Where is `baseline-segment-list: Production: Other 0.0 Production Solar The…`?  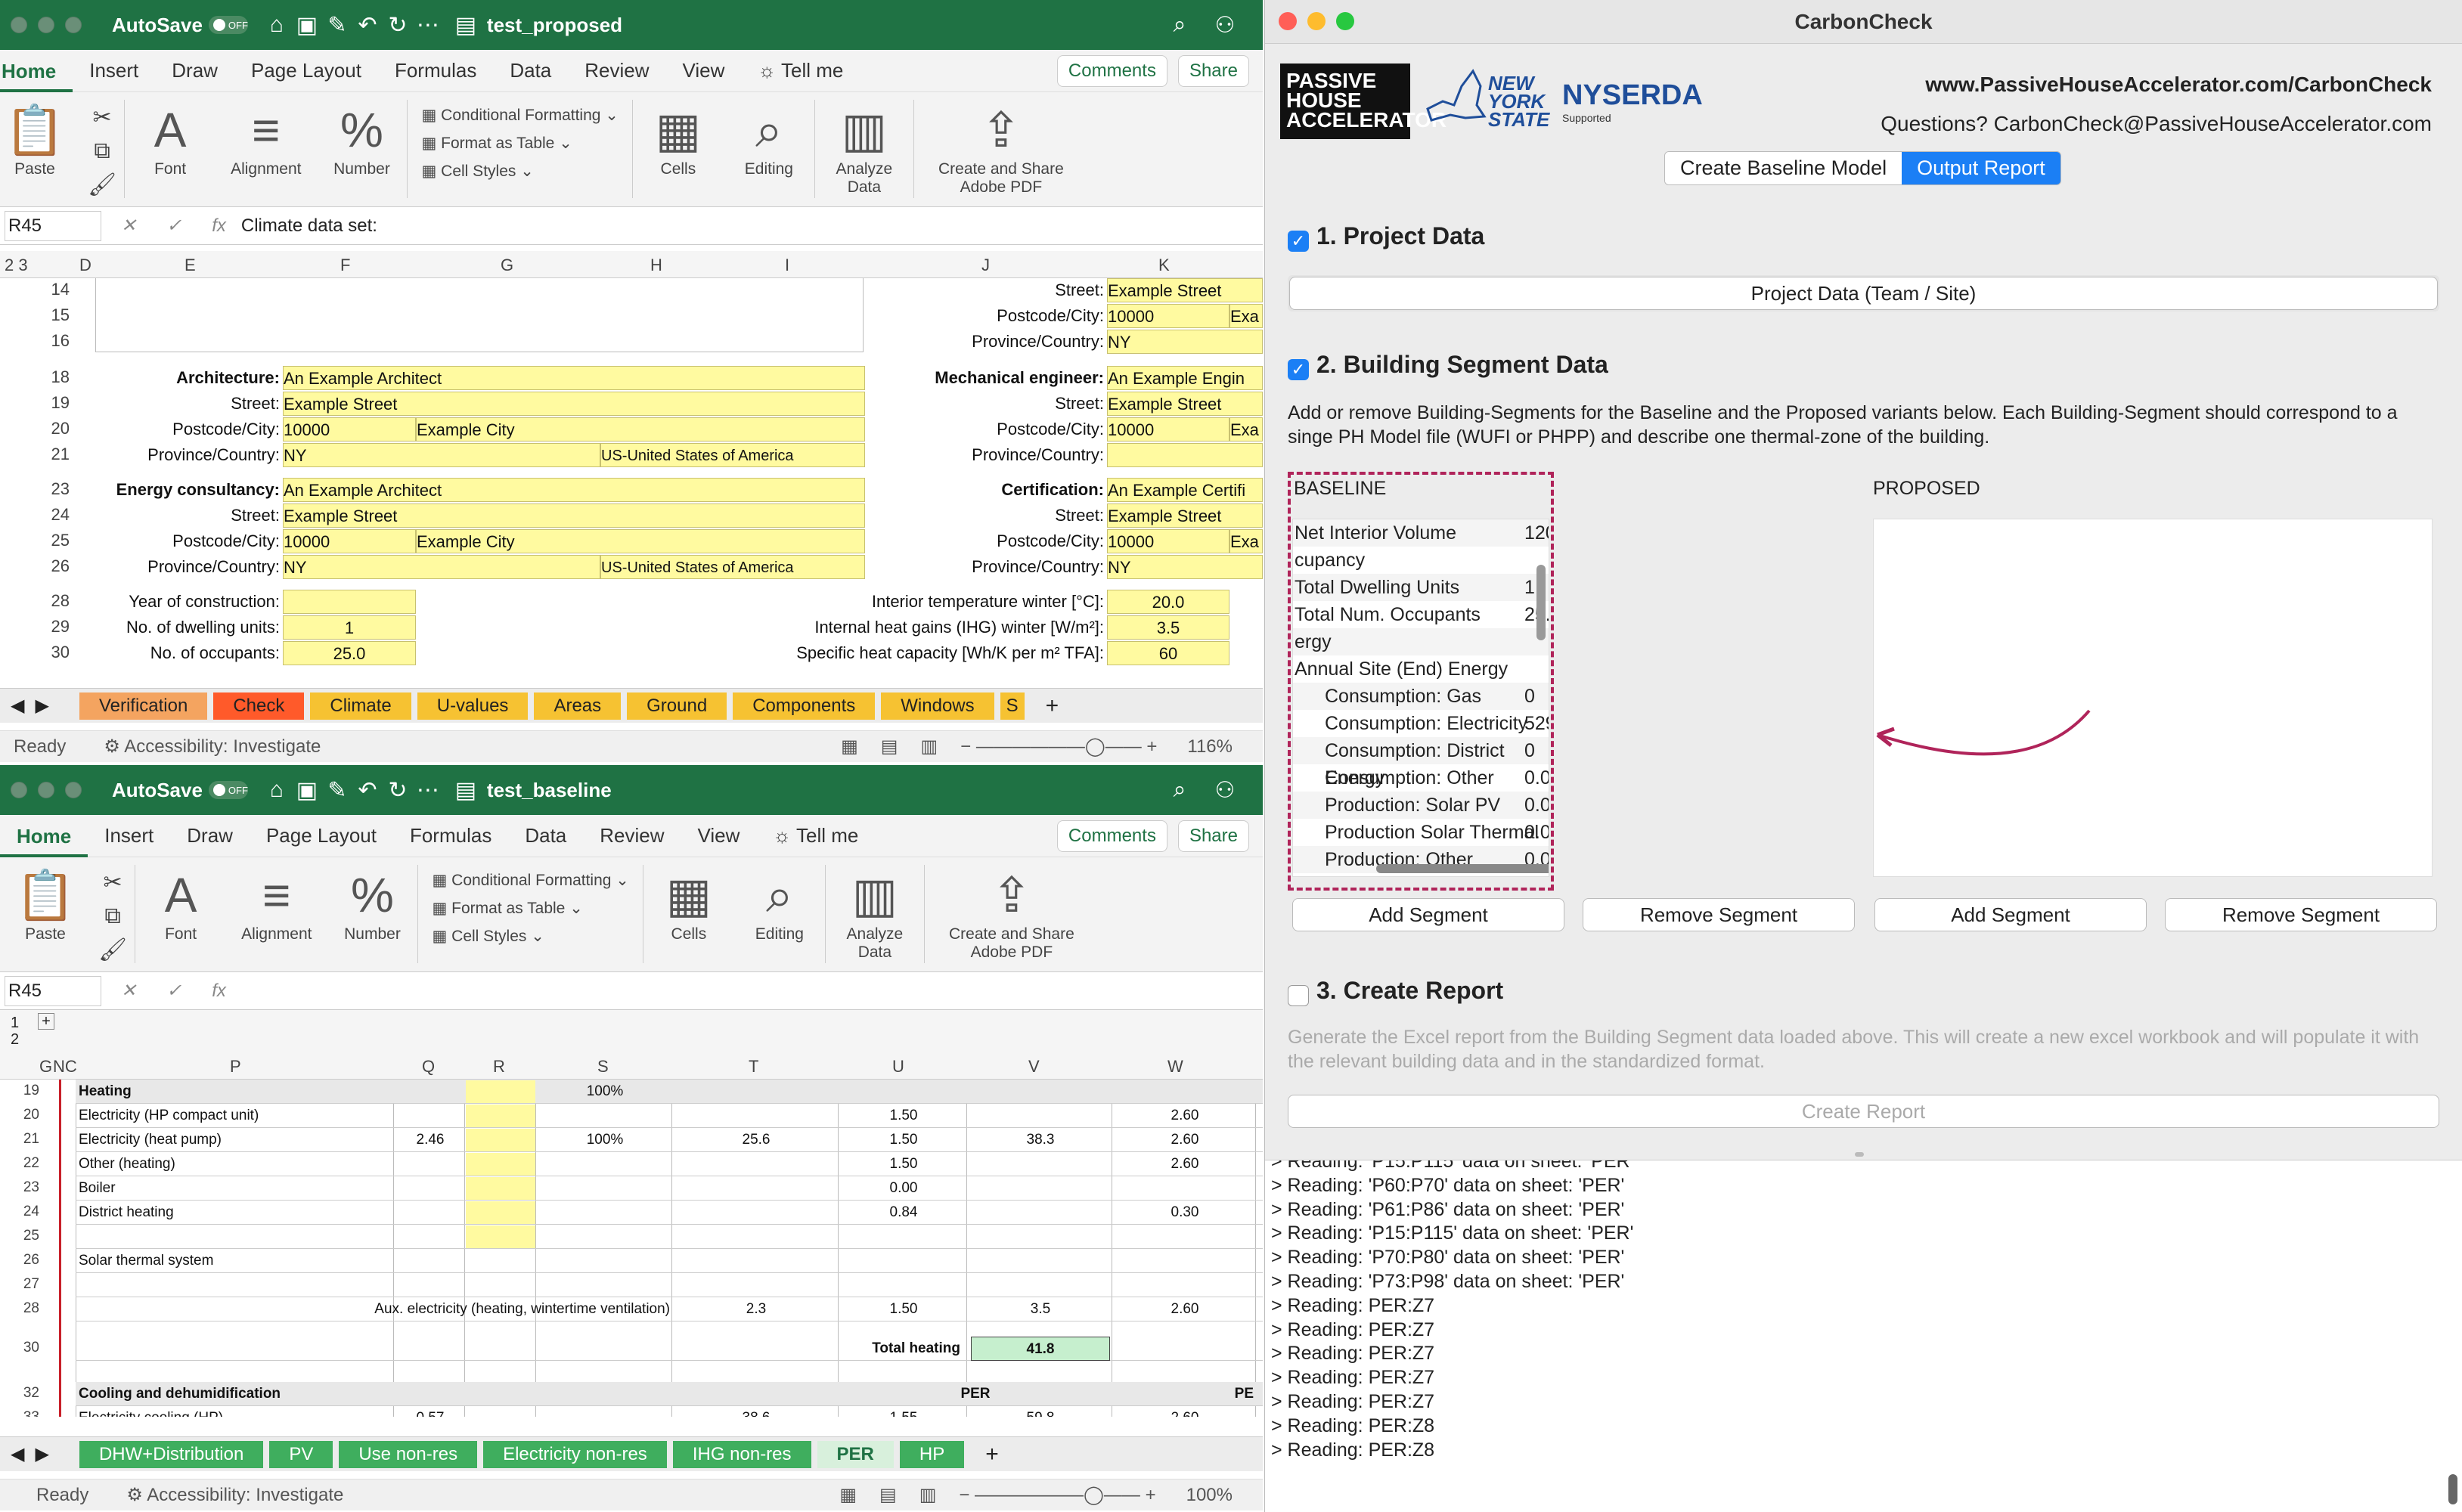 baseline-segment-list: Production: Other 0.0 Production Solar The… is located at coordinates (1420, 698).